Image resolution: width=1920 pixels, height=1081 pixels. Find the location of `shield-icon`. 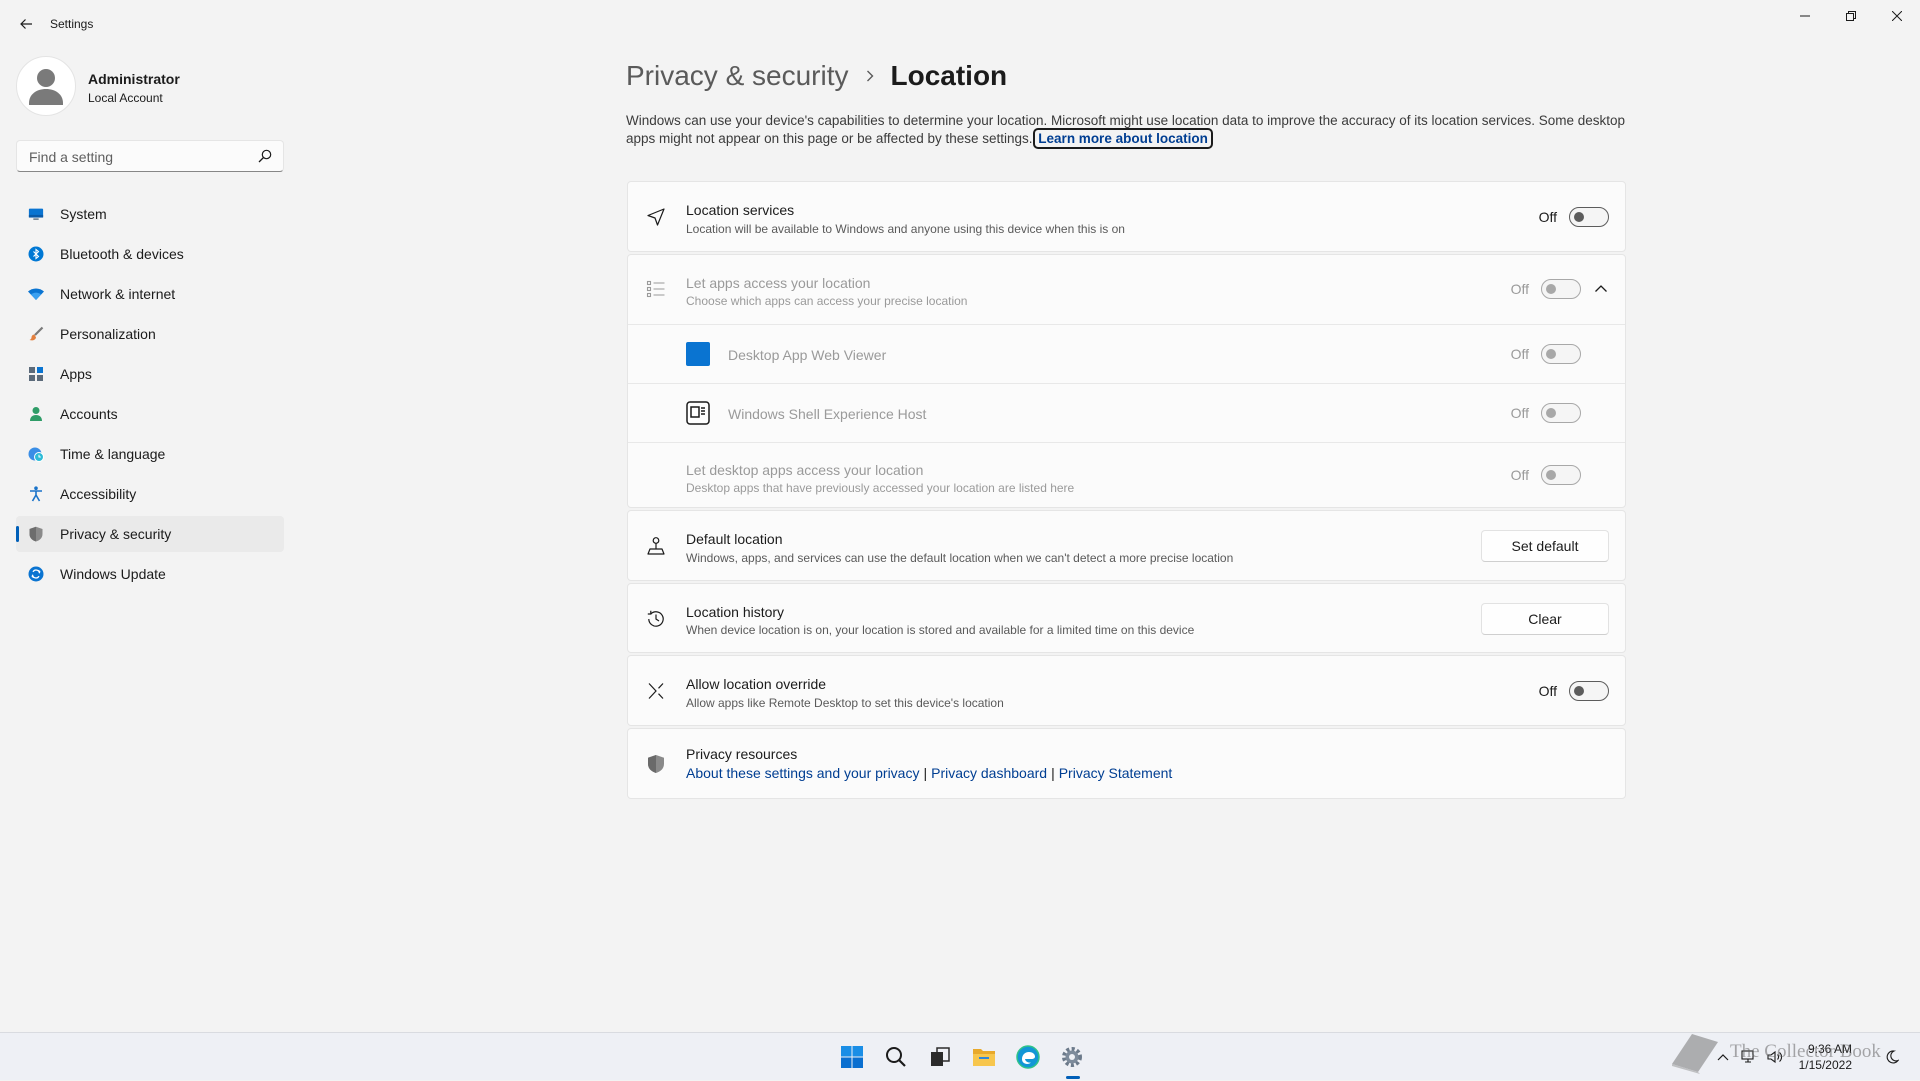

shield-icon is located at coordinates (36, 534).